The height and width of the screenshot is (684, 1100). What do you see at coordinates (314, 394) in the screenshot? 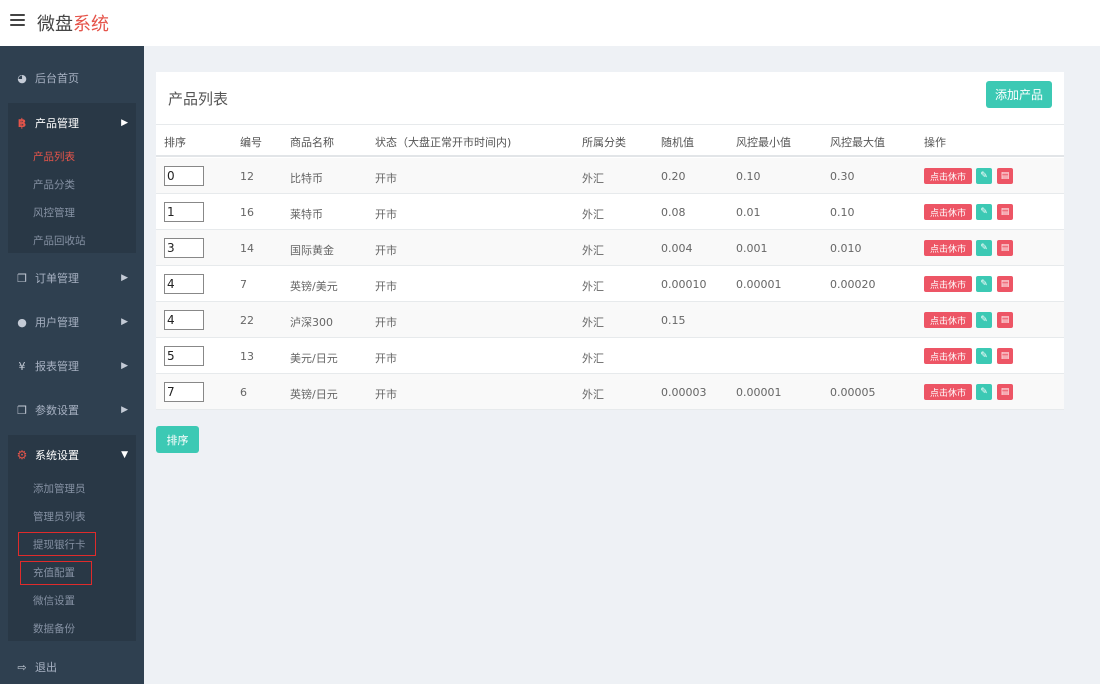
I see `cell-name: 英镑/日元` at bounding box center [314, 394].